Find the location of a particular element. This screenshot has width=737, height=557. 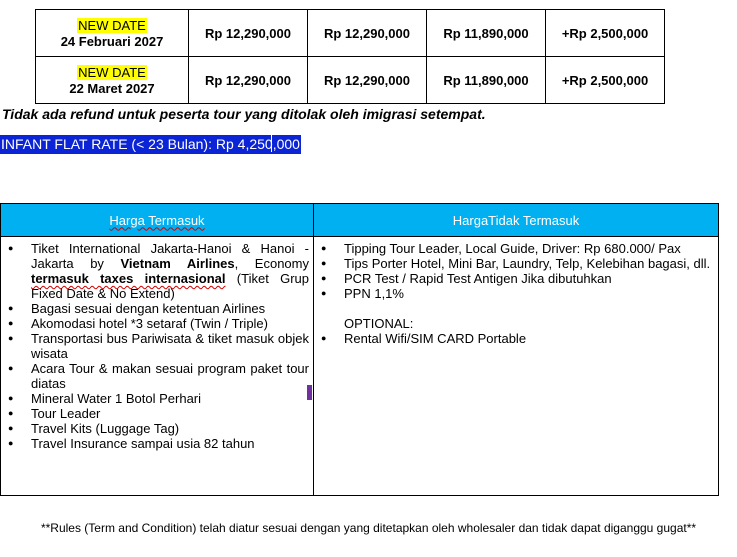

excluded-header: HargaTidak Termasuk is located at coordinates (516, 220).